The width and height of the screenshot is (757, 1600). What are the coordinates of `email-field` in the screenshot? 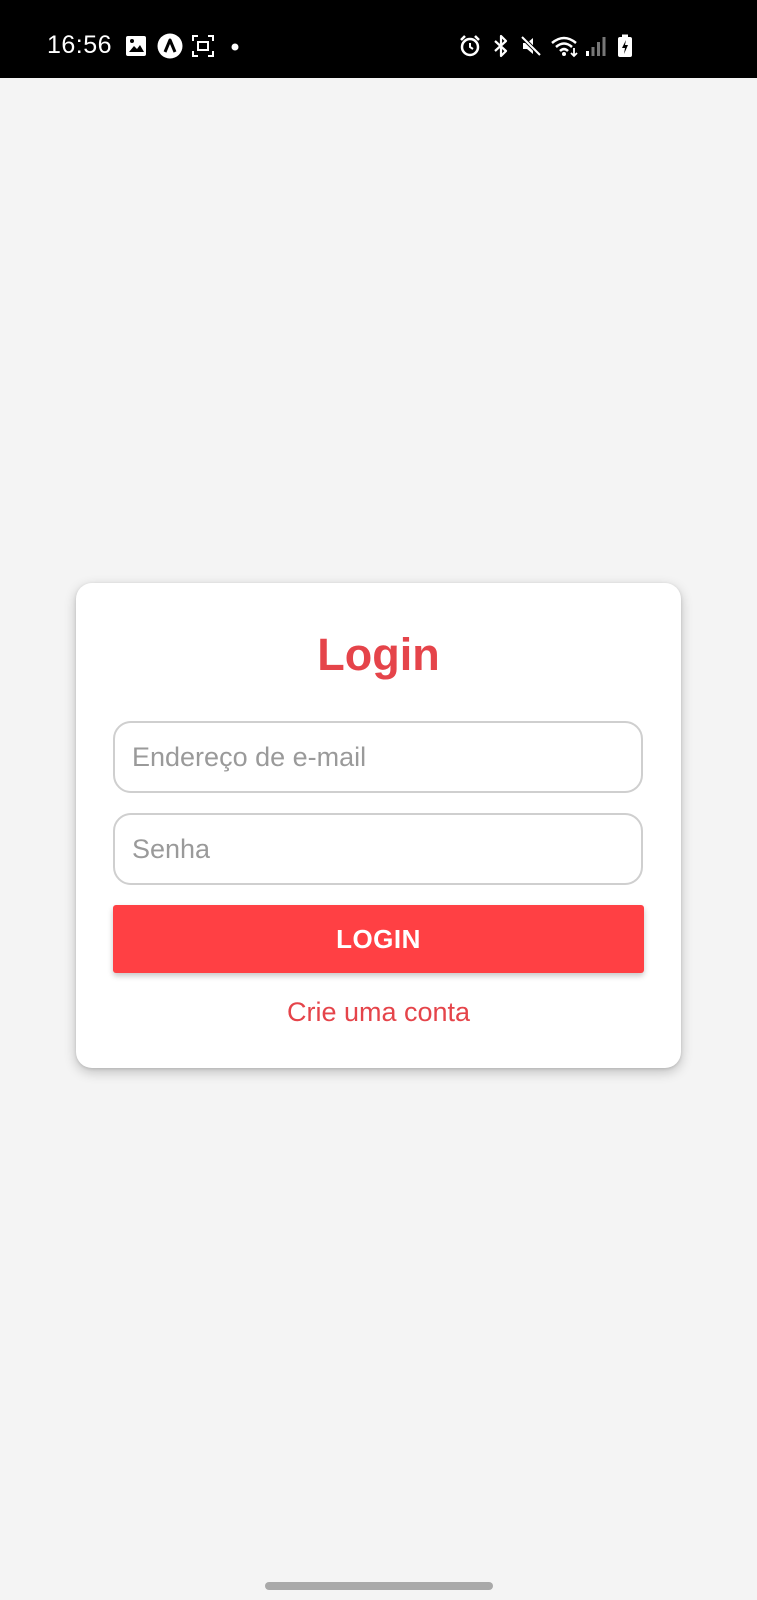 It's located at (378, 757).